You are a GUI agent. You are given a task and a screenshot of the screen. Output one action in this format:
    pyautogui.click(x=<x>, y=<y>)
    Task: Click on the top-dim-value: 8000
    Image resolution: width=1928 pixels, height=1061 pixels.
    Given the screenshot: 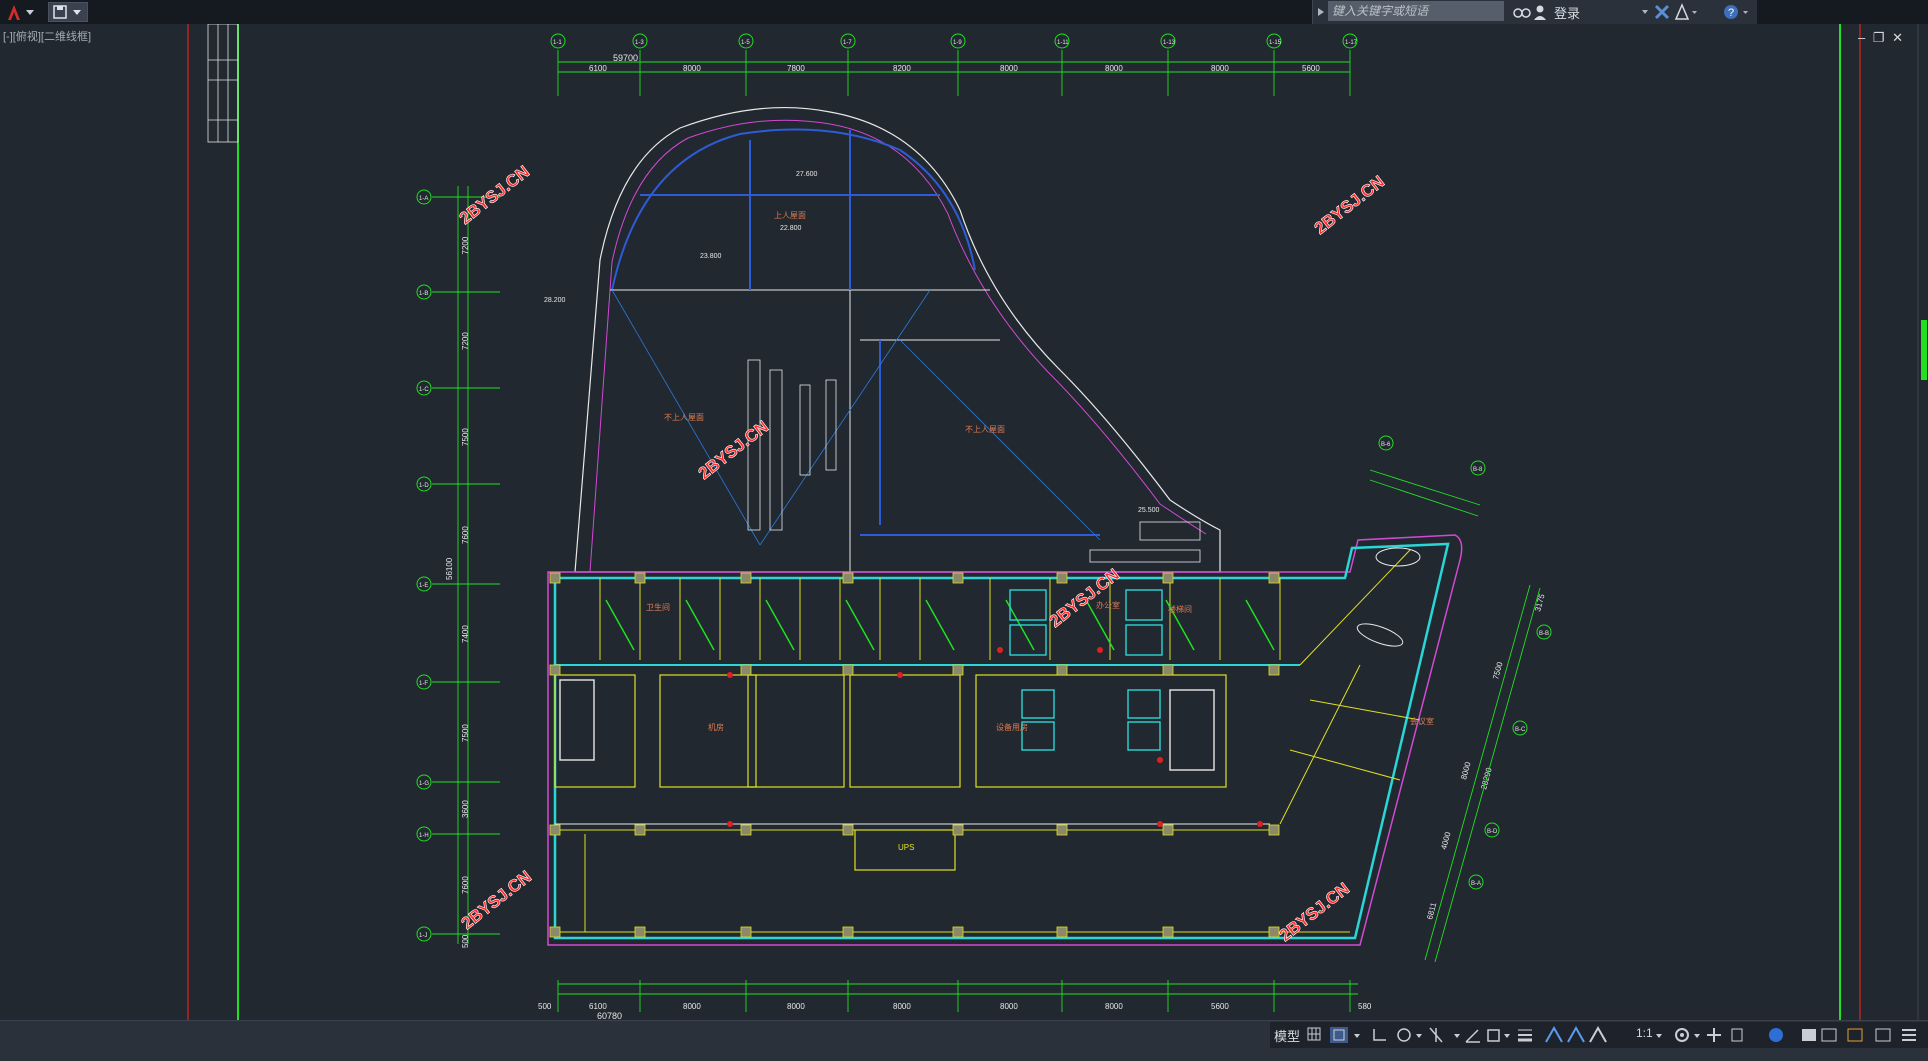 What is the action you would take?
    pyautogui.click(x=1114, y=68)
    